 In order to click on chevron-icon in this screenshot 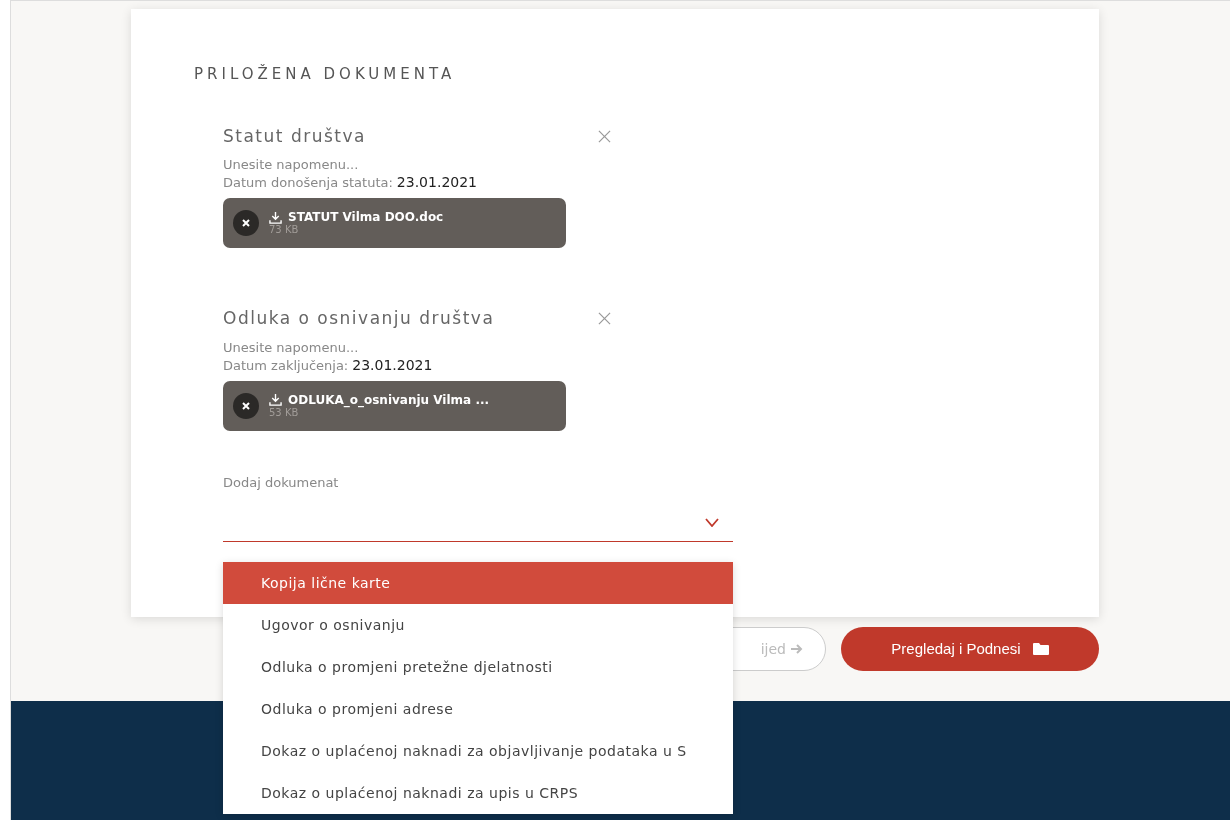, I will do `click(712, 522)`.